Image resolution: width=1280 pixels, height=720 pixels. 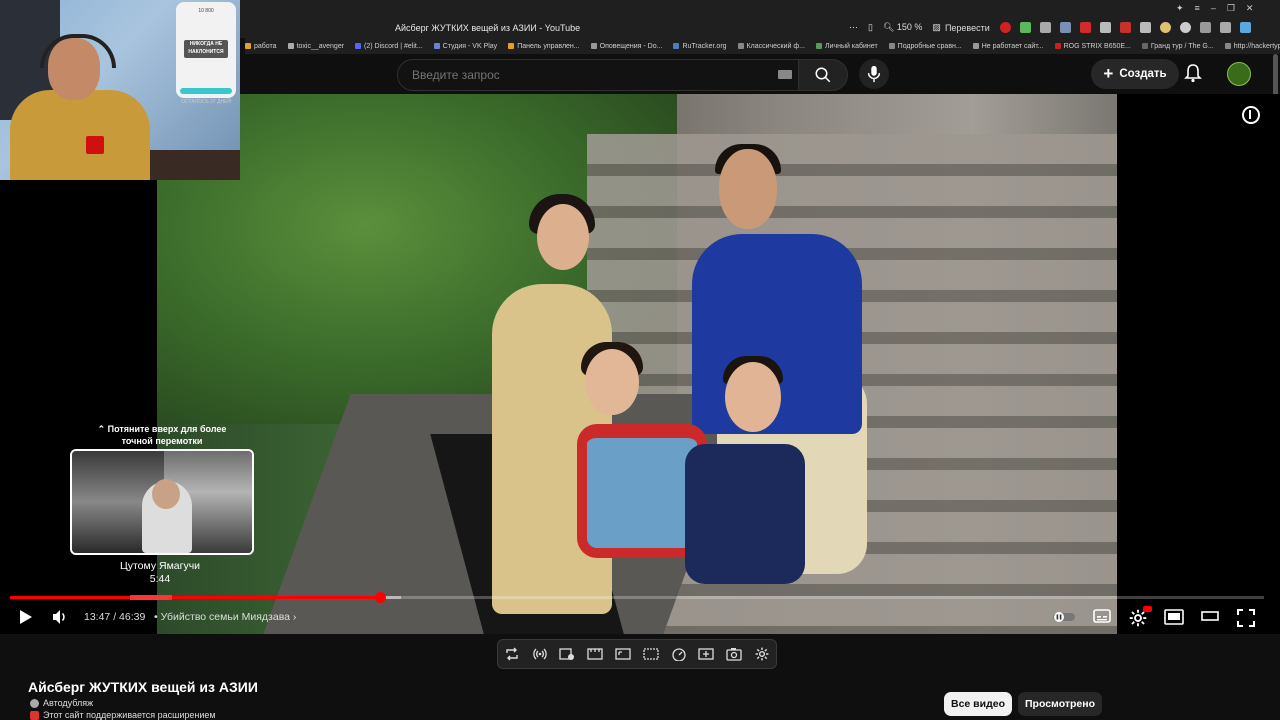 I want to click on play-icon, so click(x=26, y=617).